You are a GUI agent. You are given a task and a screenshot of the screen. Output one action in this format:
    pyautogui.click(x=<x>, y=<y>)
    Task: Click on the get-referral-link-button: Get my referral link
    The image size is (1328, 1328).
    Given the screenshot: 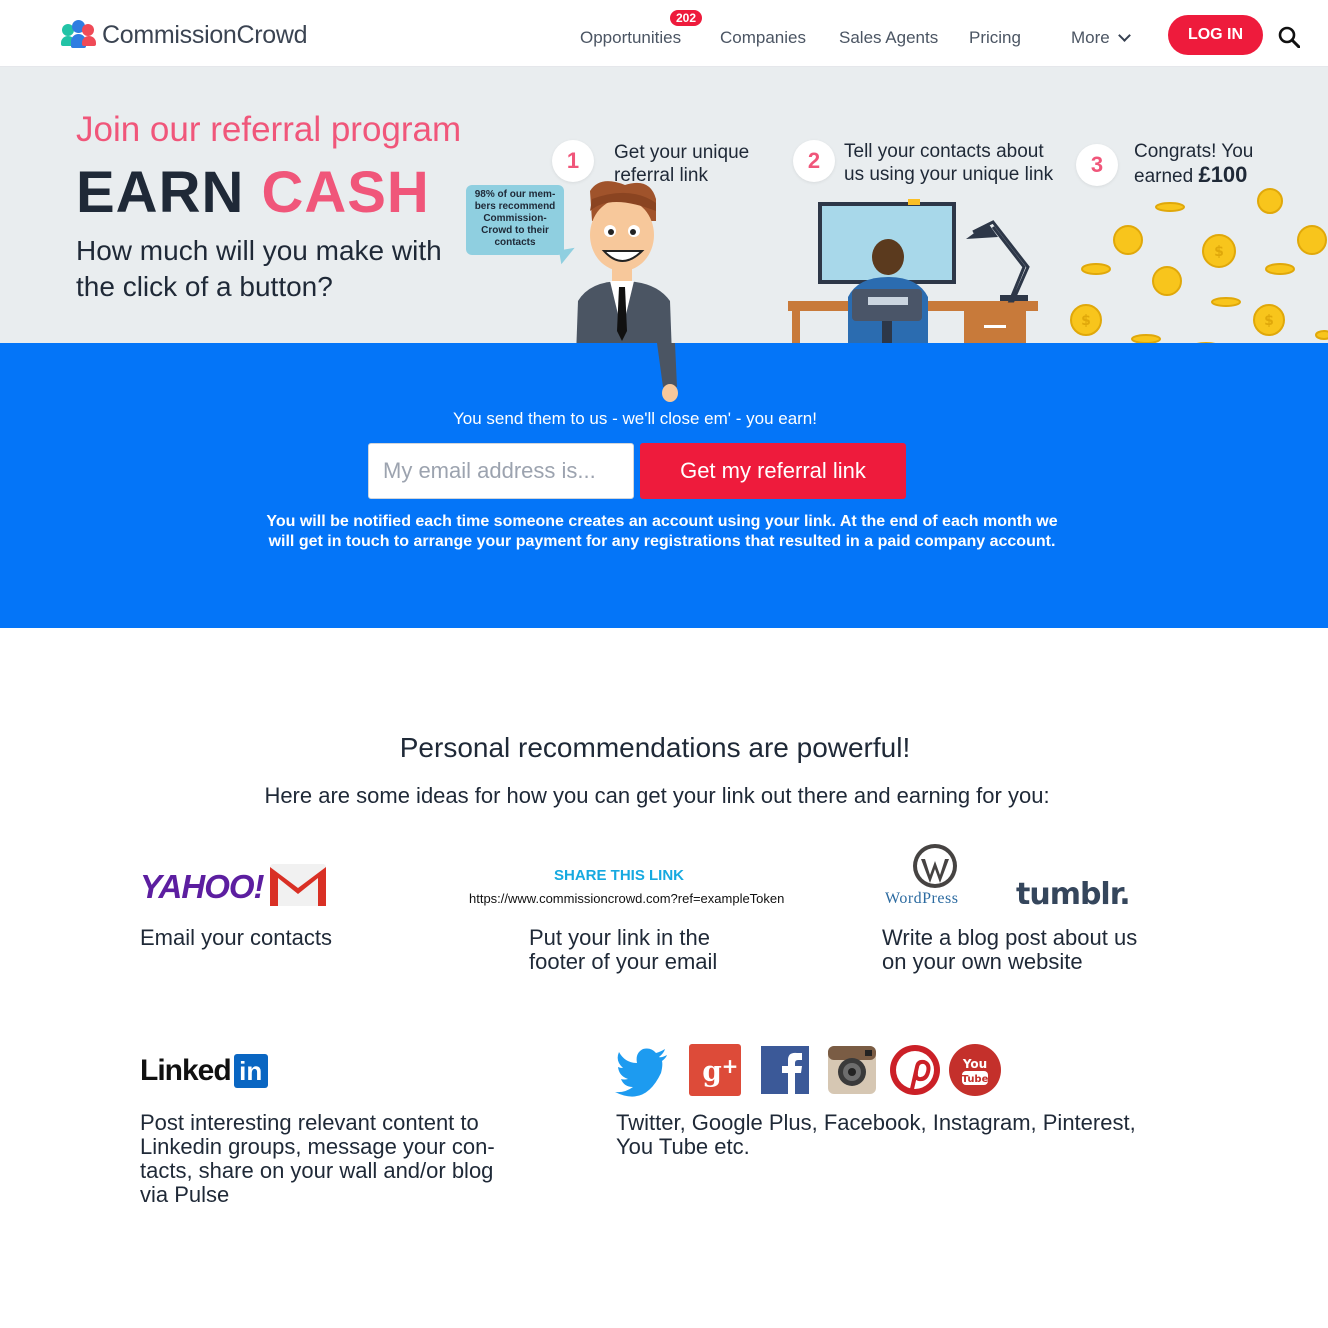 What is the action you would take?
    pyautogui.click(x=773, y=471)
    